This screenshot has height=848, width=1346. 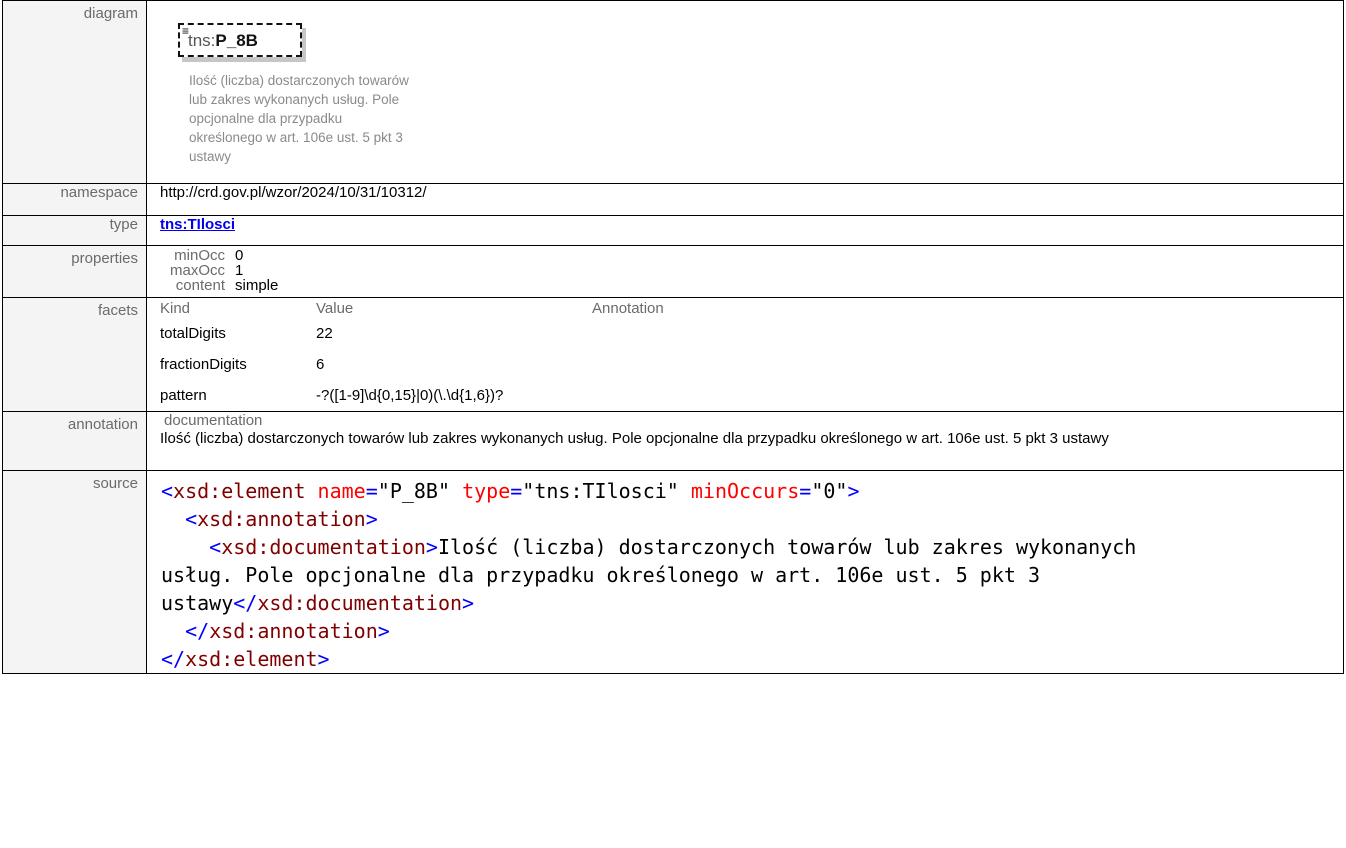 I want to click on xml-text-line: ustawy, so click(x=197, y=603).